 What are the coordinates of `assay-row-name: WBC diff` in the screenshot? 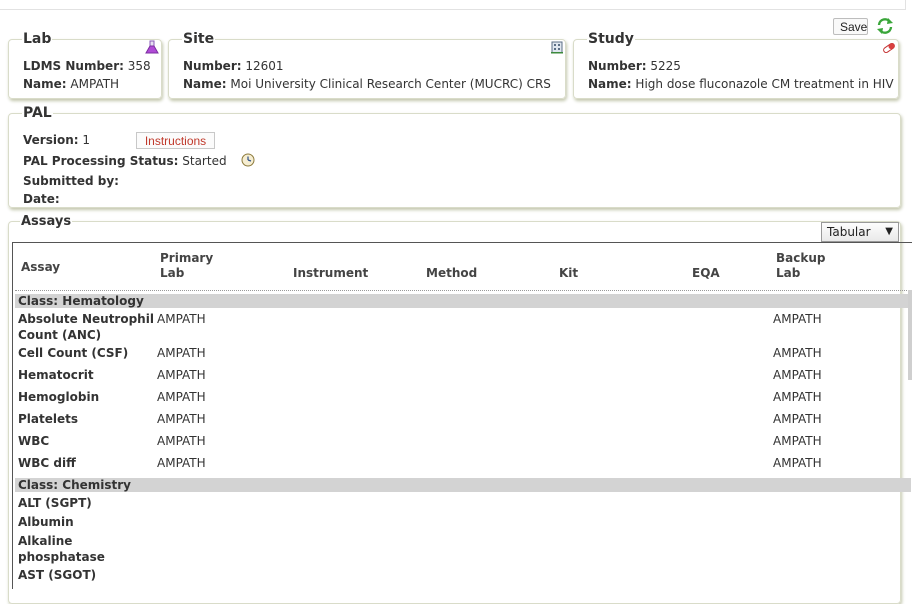 It's located at (47, 463).